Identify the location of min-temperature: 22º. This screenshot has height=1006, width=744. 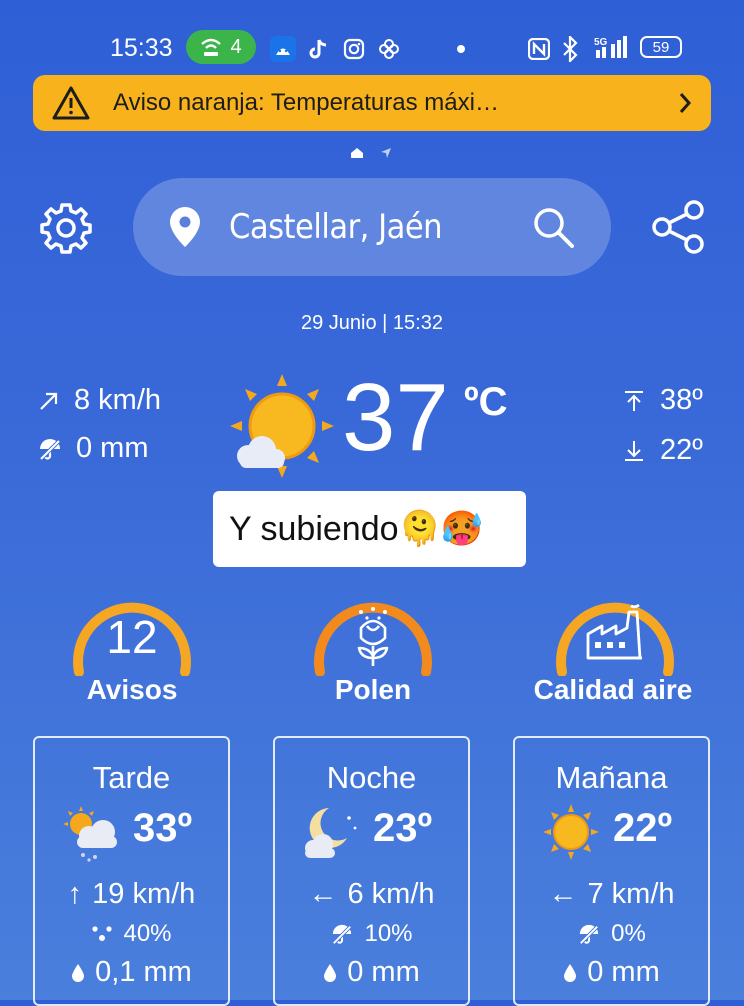
(662, 450).